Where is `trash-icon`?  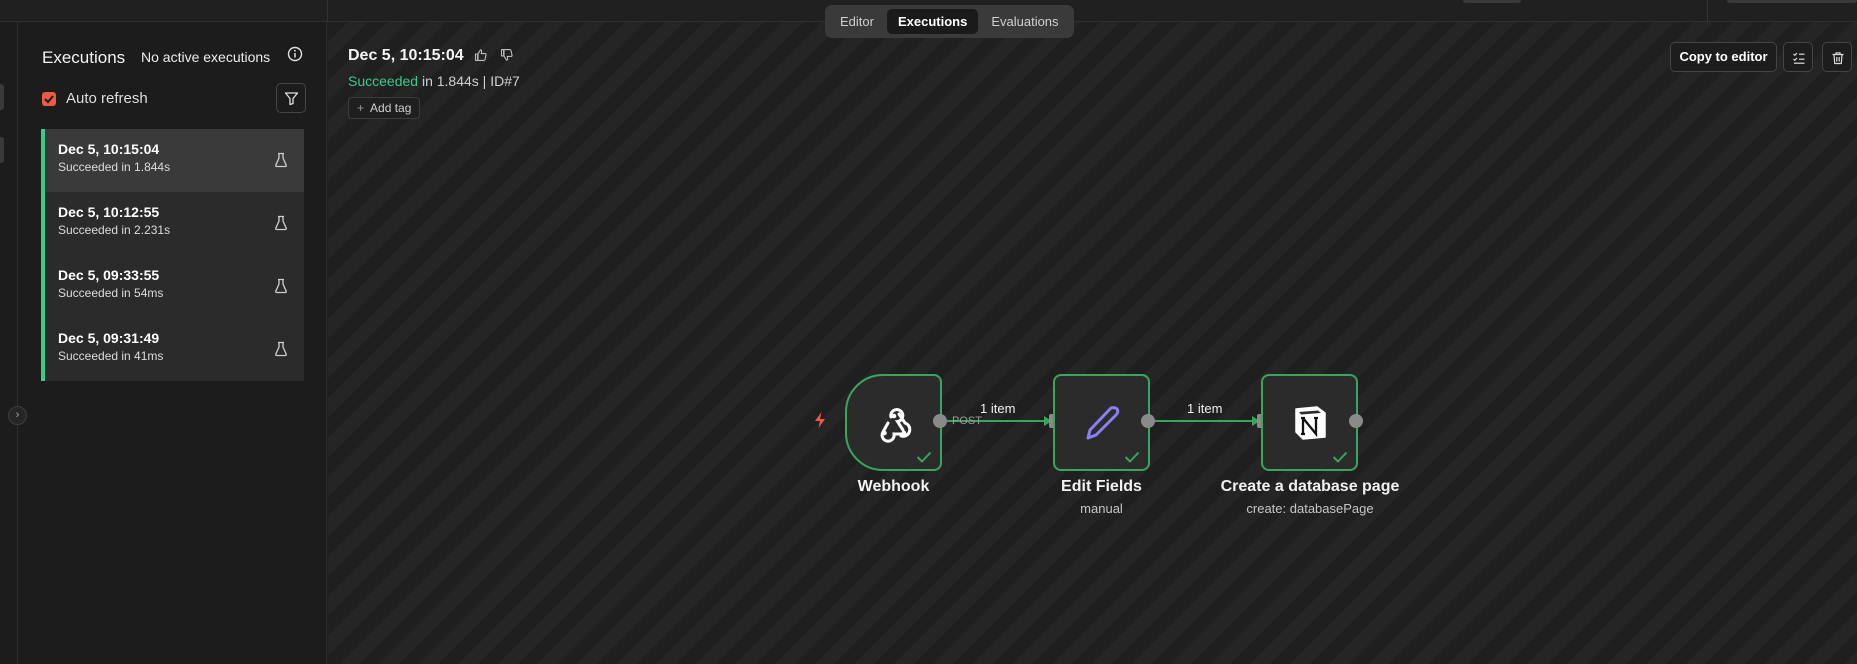
trash-icon is located at coordinates (1838, 58).